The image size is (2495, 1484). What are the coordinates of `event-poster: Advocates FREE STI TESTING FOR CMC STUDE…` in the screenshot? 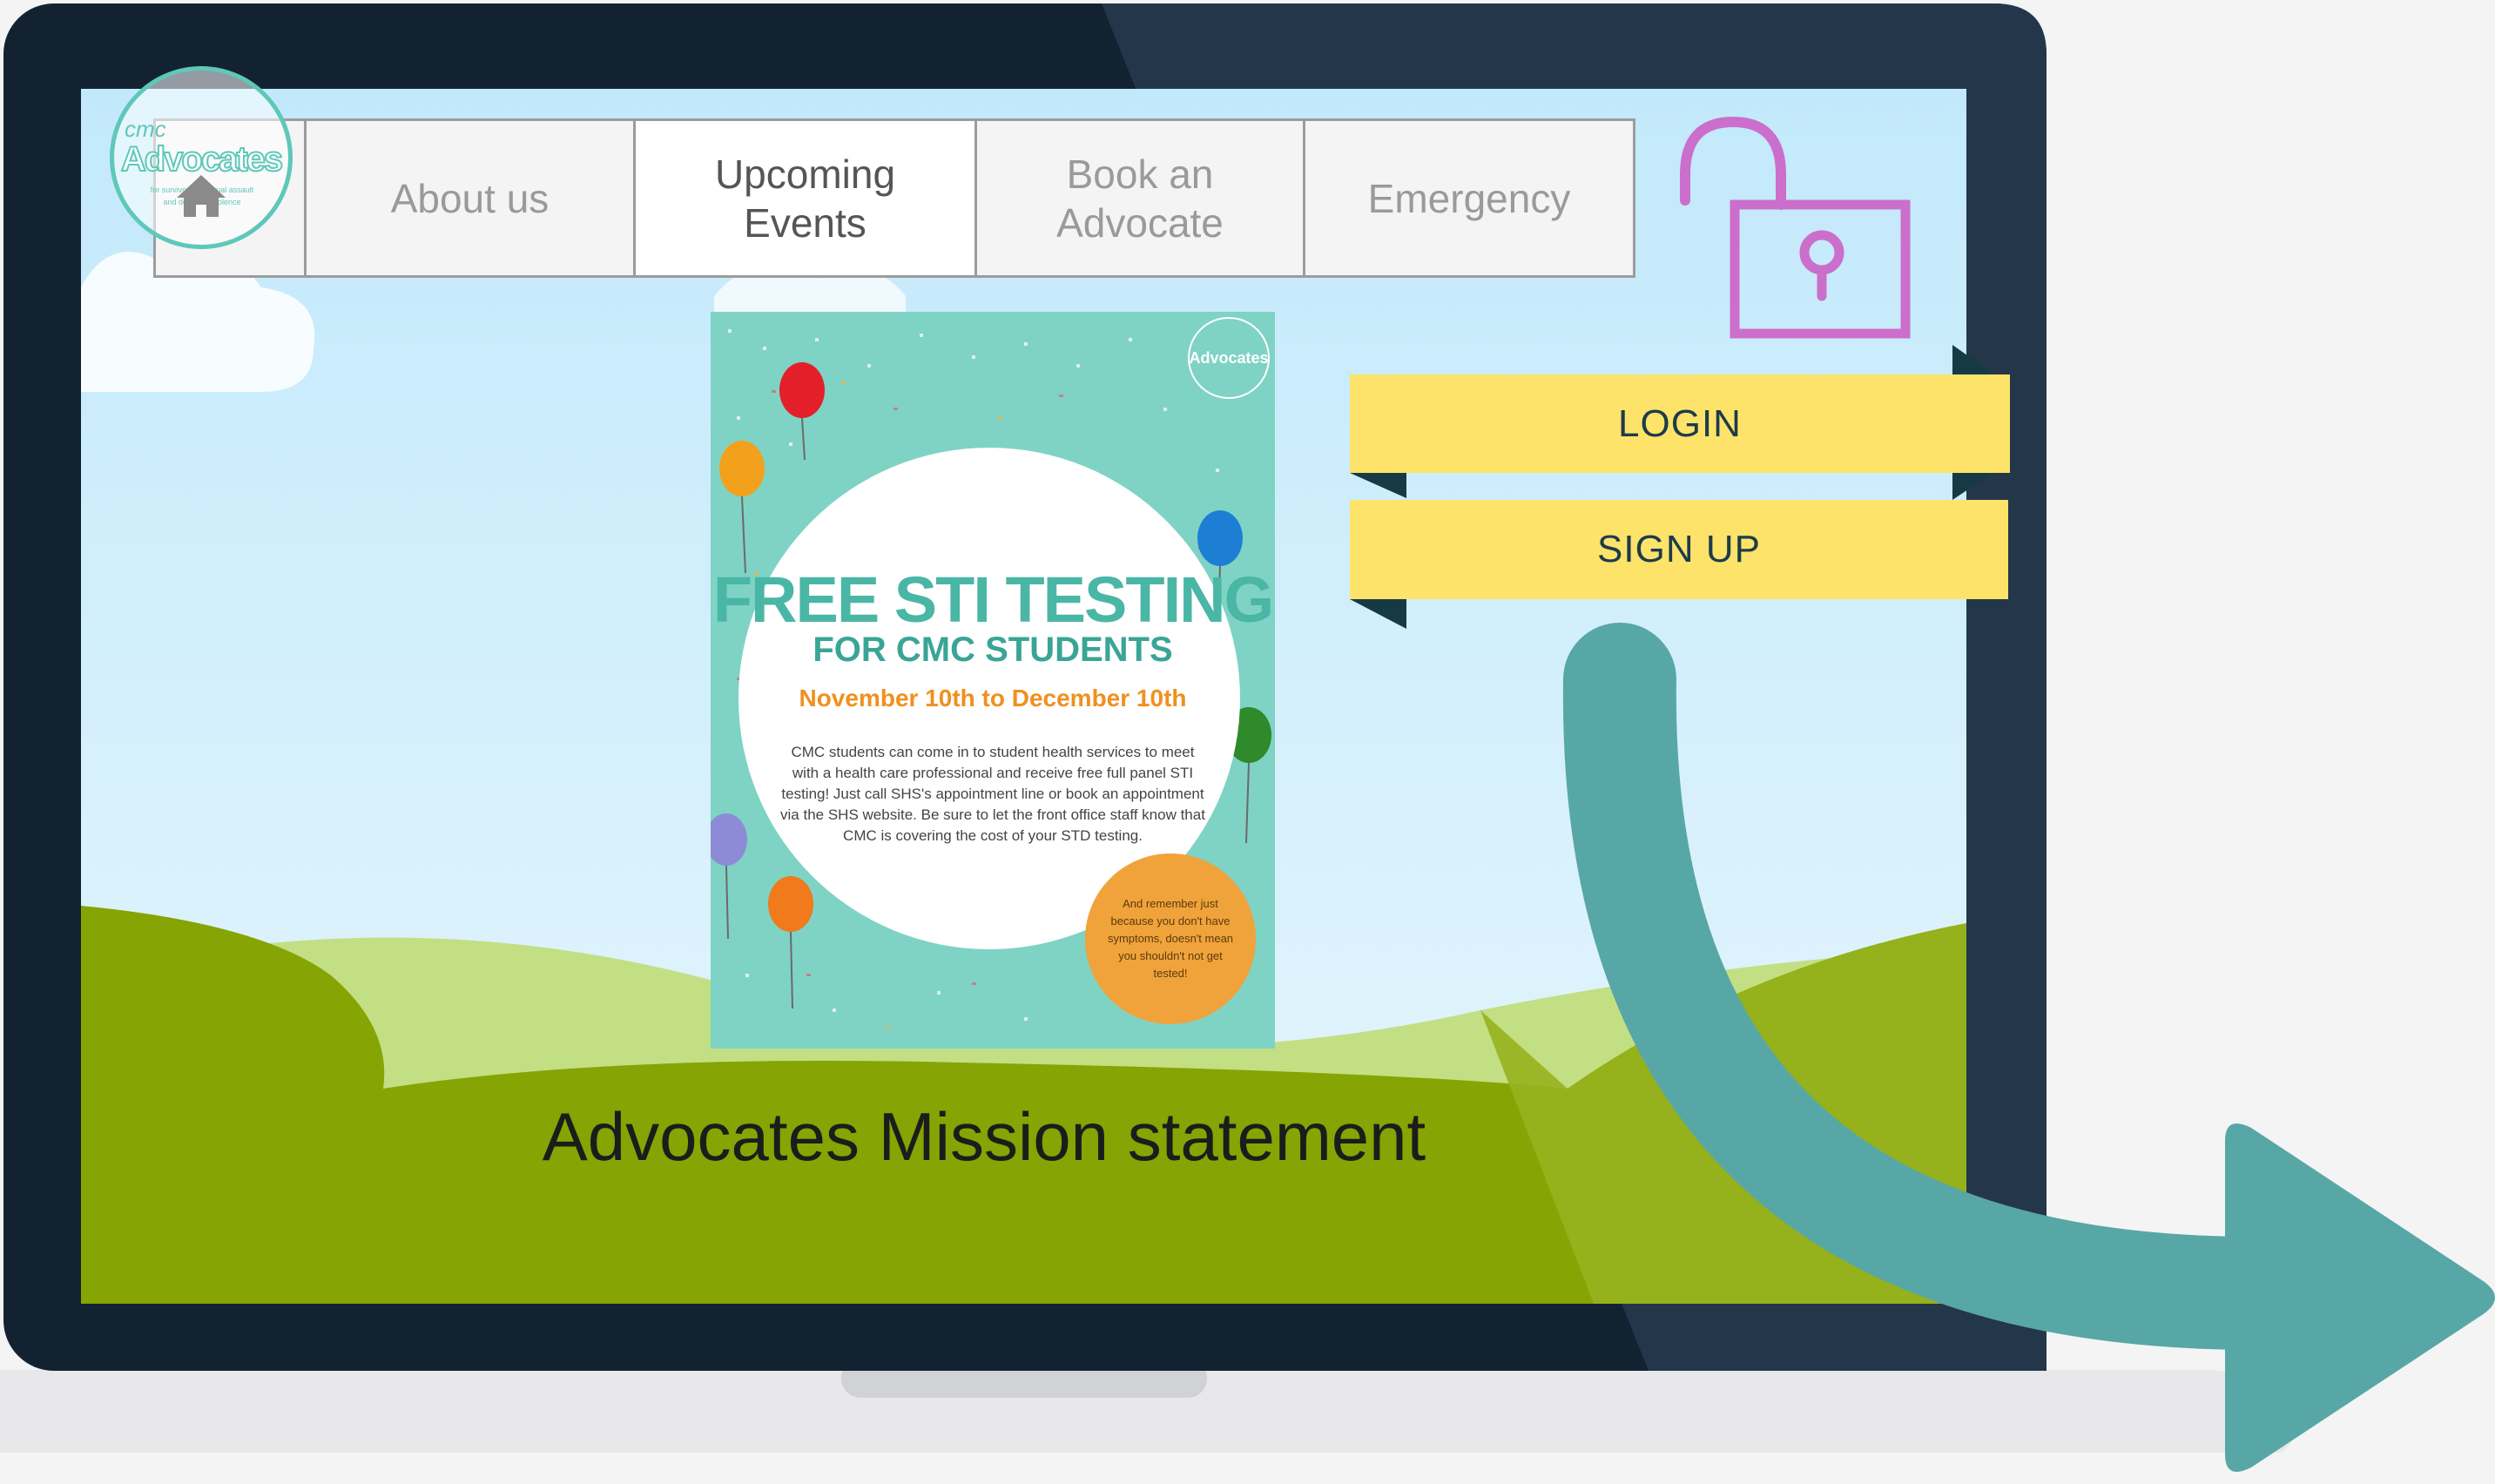 It's located at (993, 680).